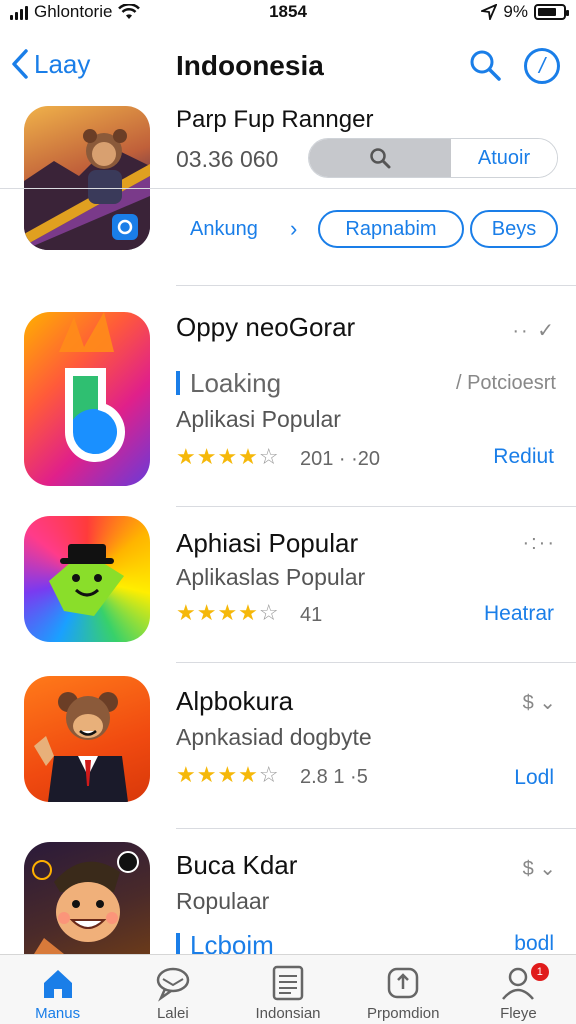 The image size is (576, 1024). Describe the element at coordinates (232, 942) in the screenshot. I see `app-subtitle-text: Lcboim` at that location.